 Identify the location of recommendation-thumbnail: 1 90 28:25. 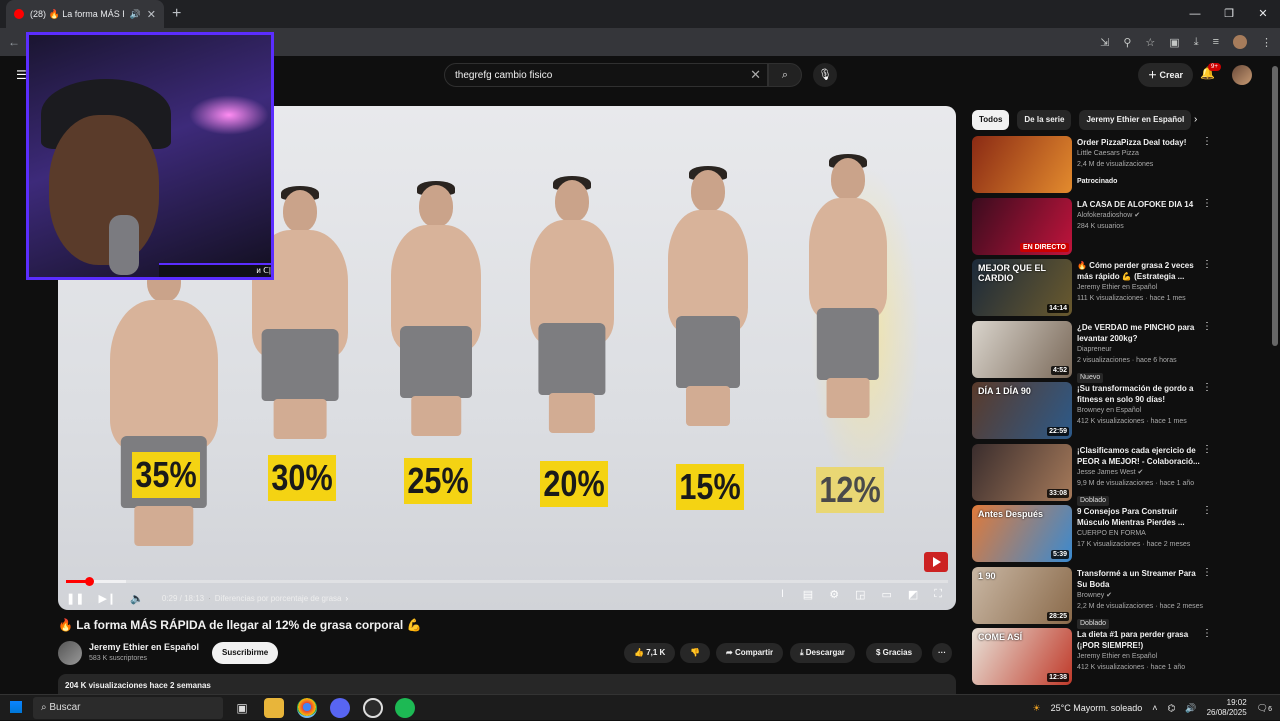
(1022, 595).